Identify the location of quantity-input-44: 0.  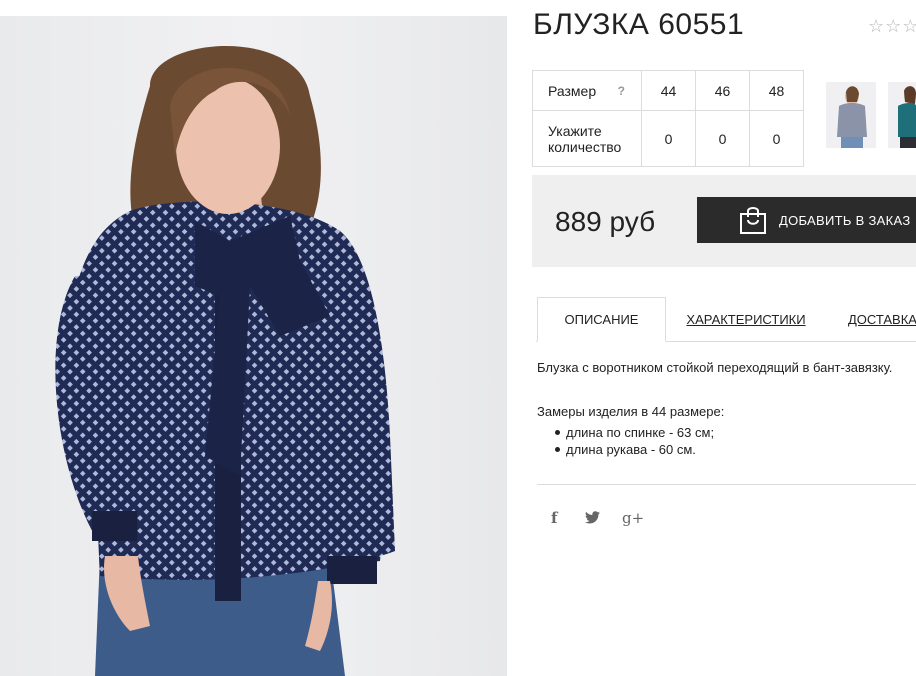
(668, 138).